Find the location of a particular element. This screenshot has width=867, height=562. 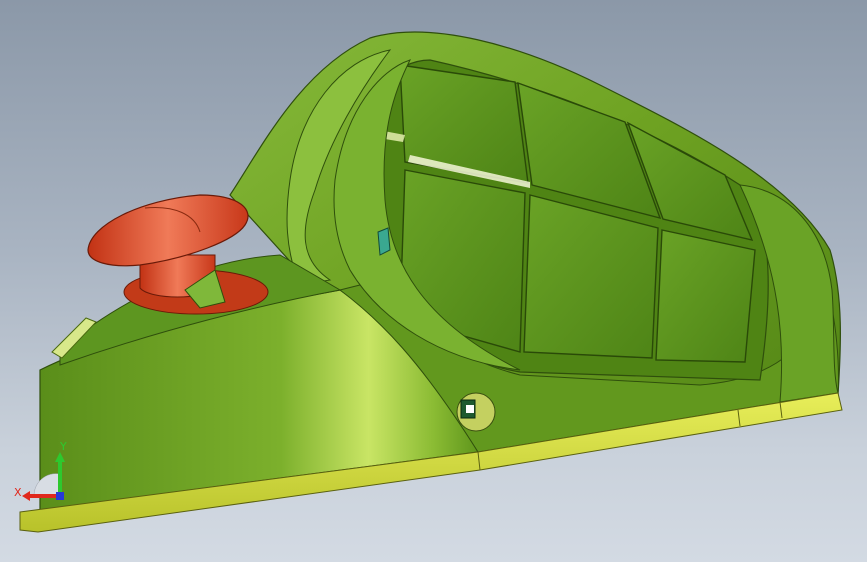

z-axis-marker is located at coordinates (60, 496).